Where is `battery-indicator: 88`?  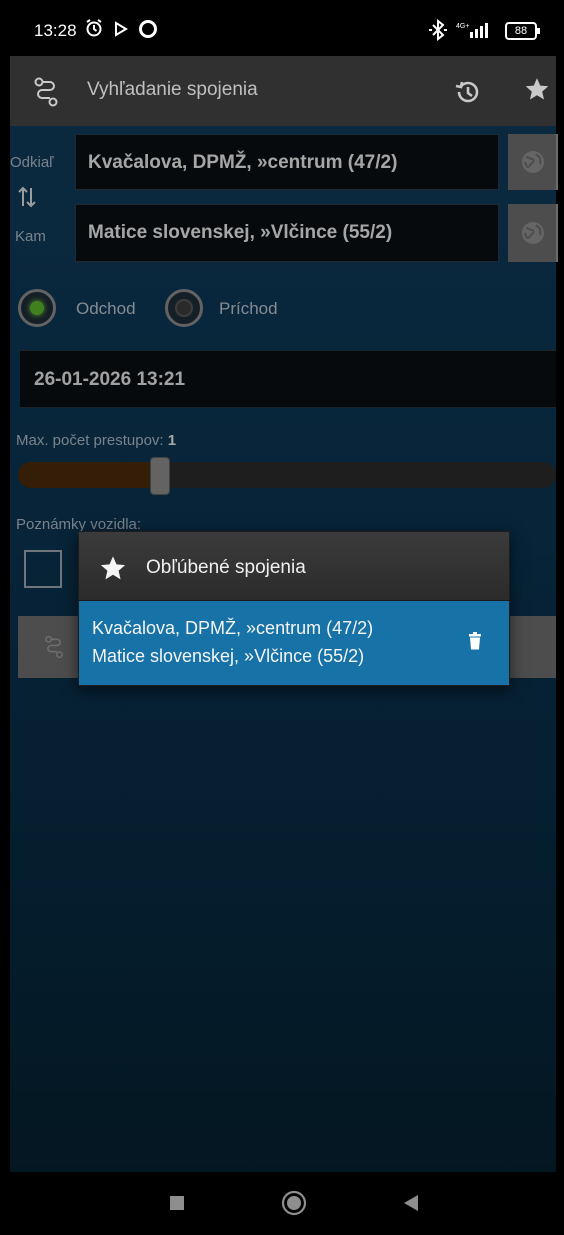 battery-indicator: 88 is located at coordinates (522, 31).